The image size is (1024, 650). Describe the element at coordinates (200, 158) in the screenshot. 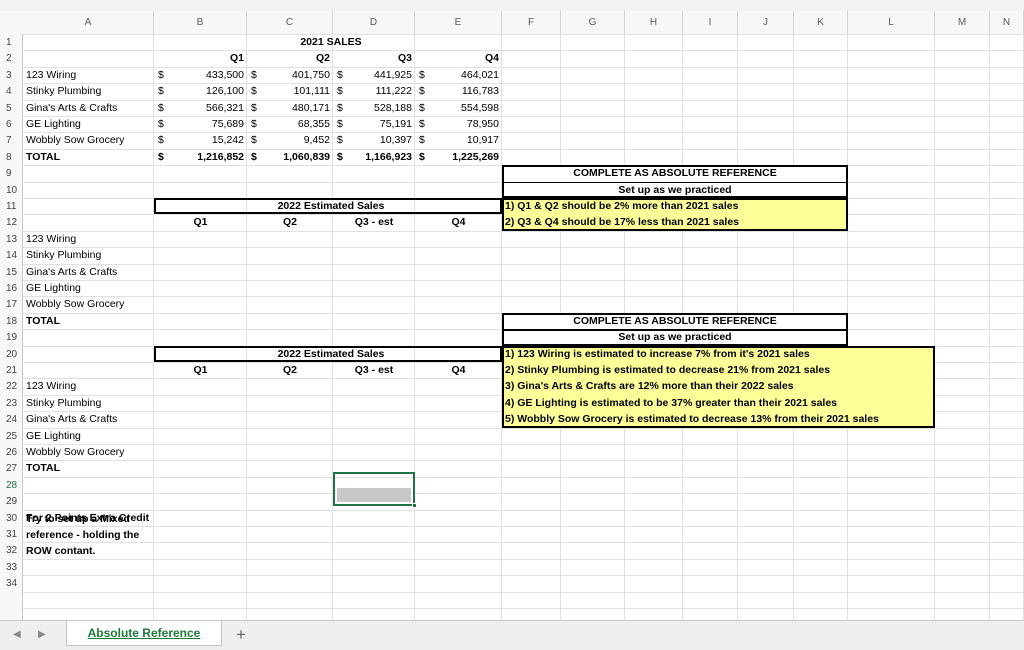

I see `table1-total-q1: 1,216,852` at that location.